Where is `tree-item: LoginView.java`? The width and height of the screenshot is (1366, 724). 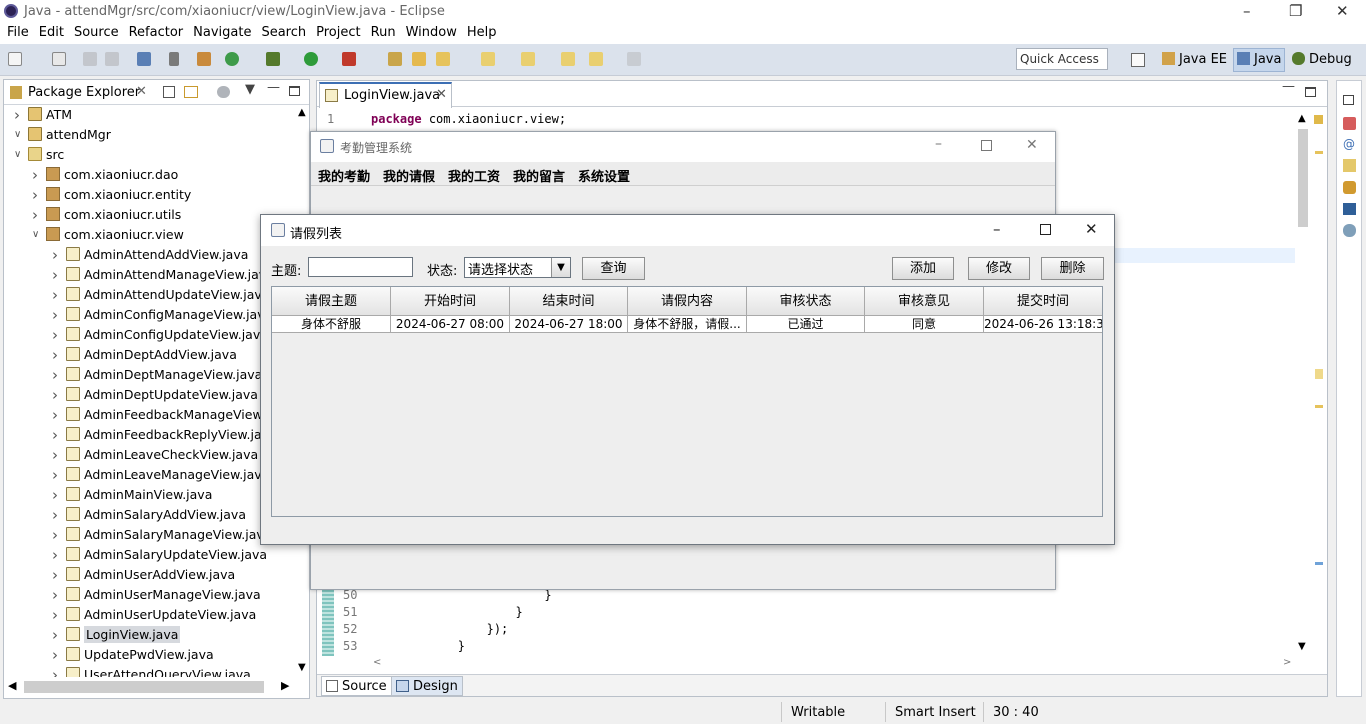 tree-item: LoginView.java is located at coordinates (123, 635).